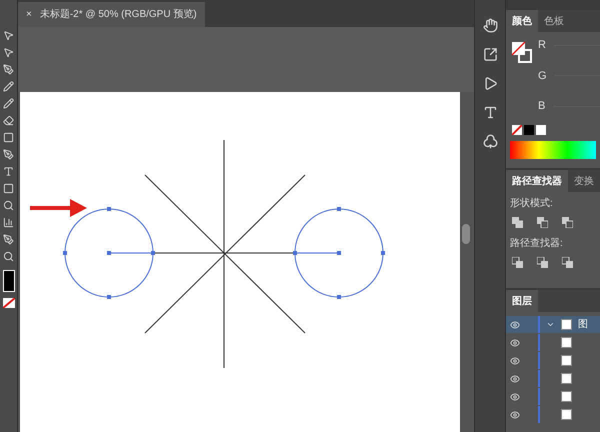 The image size is (600, 432). Describe the element at coordinates (536, 243) in the screenshot. I see `section-label: 路径查找器:` at that location.